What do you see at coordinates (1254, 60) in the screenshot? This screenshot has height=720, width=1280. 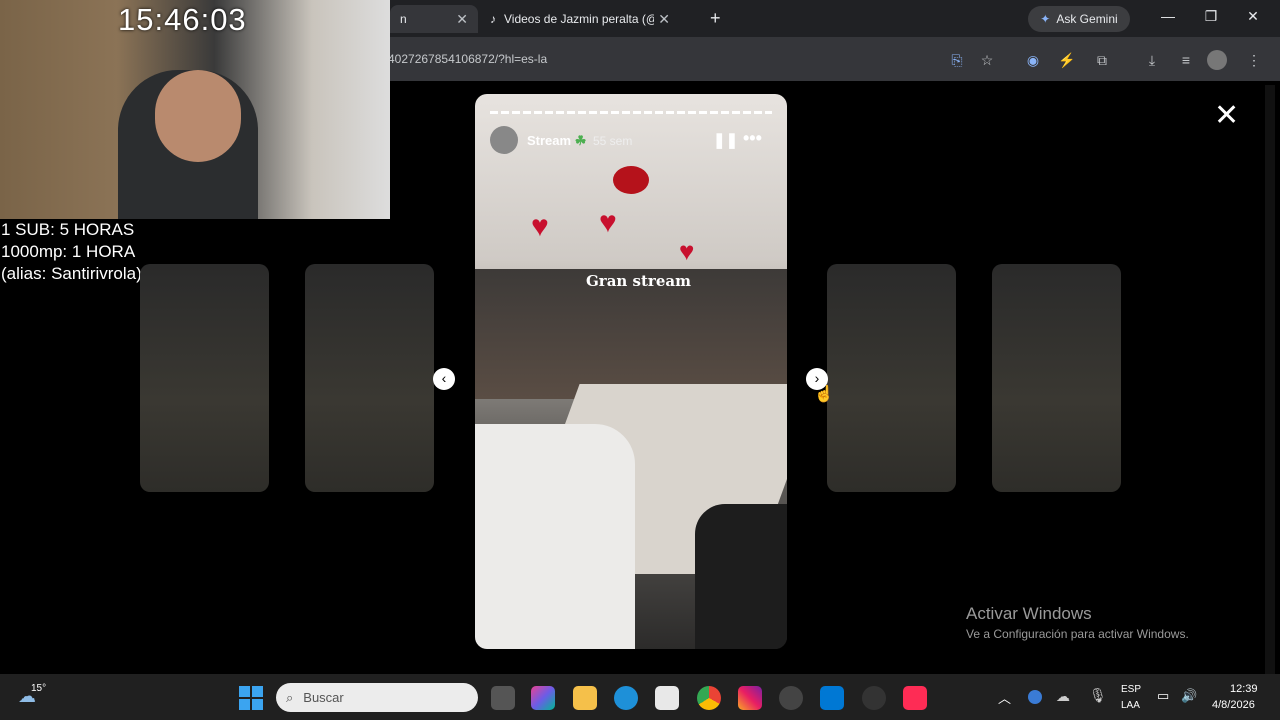 I see `menu-kebab-icon: ⋮` at bounding box center [1254, 60].